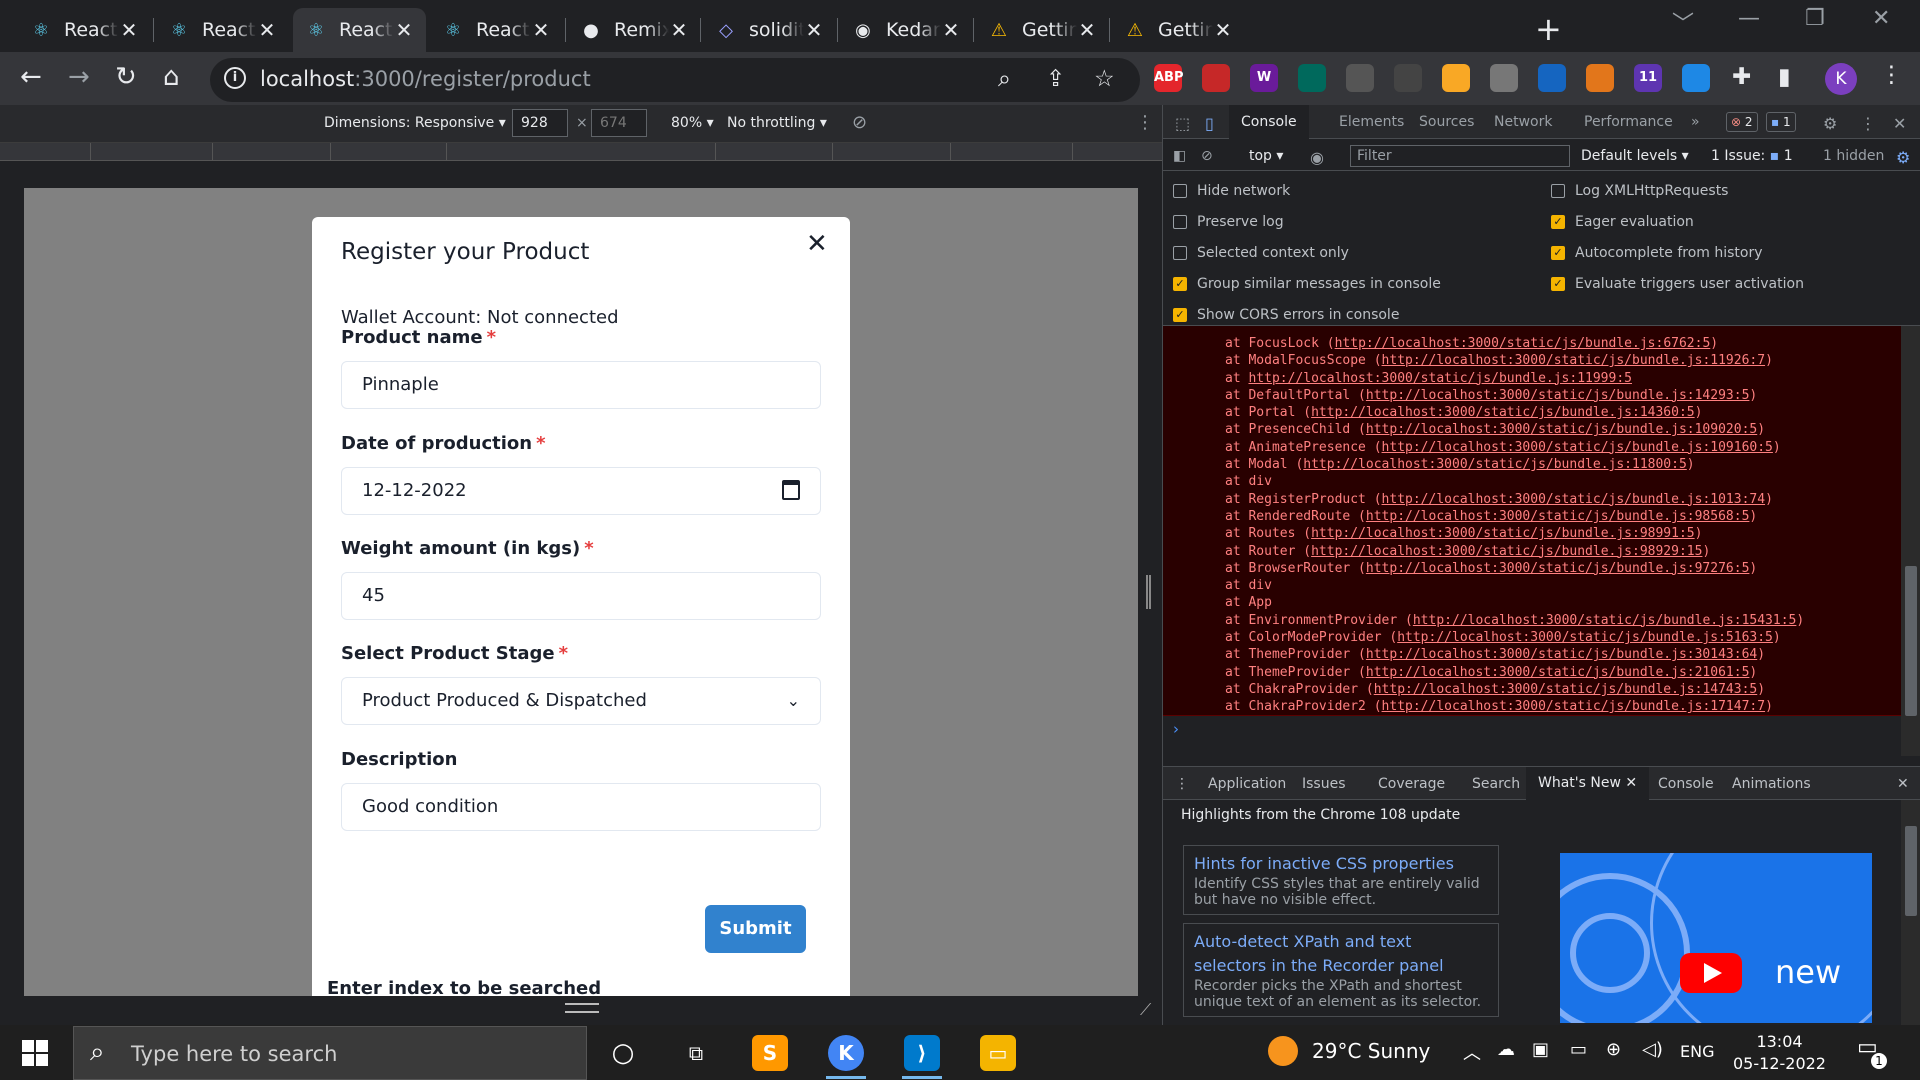  Describe the element at coordinates (769, 30) in the screenshot. I see `browser-tab: ◇ solidity✕` at that location.